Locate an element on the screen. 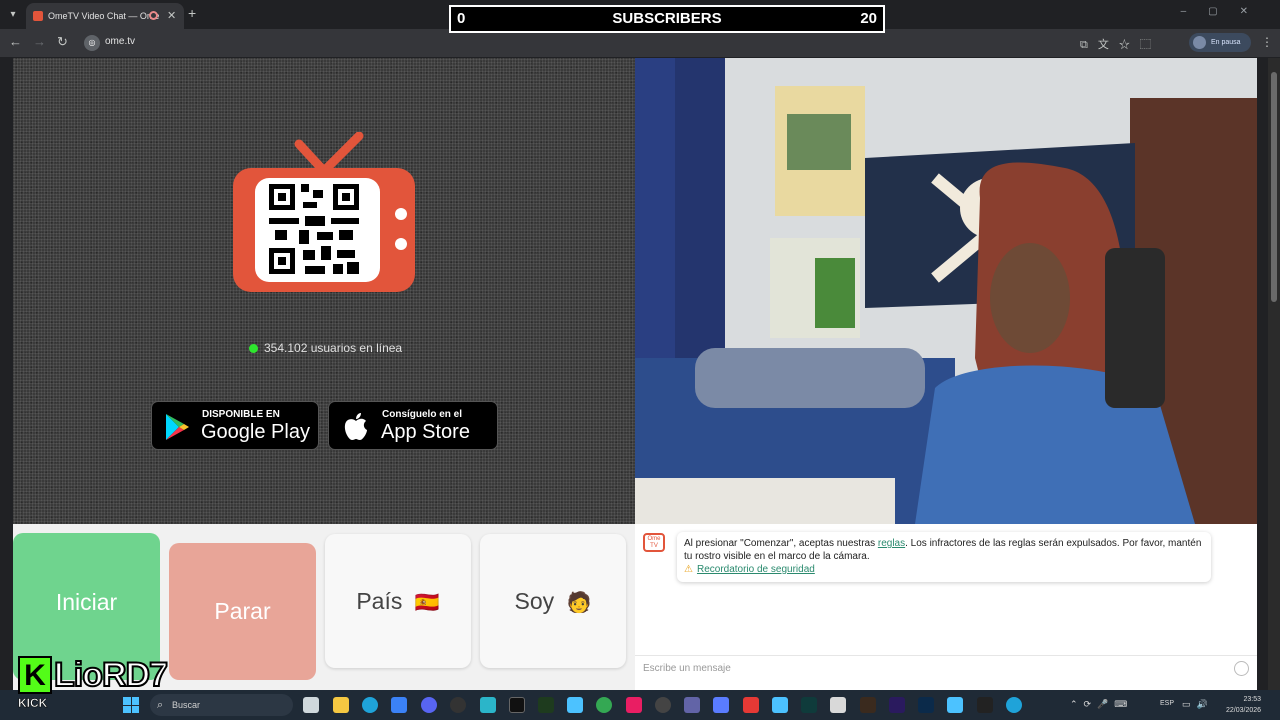 The height and width of the screenshot is (720, 1280). safety-reminder-link: Recordatorio de seguridad is located at coordinates (756, 569).